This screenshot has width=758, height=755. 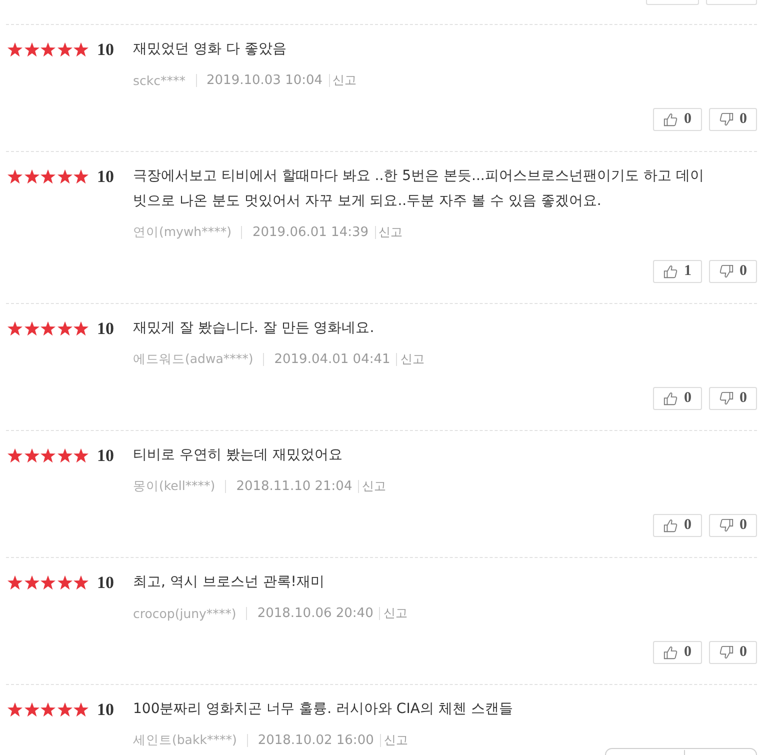 What do you see at coordinates (193, 359) in the screenshot?
I see `reviewer-nickname: 에드워드(adwa****)` at bounding box center [193, 359].